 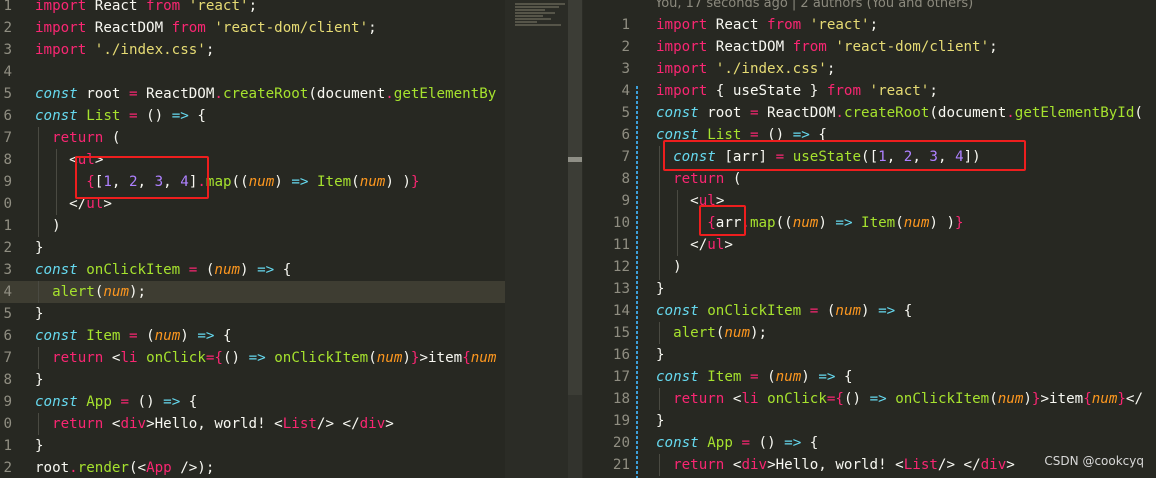 I want to click on code-token: 'react', so click(x=835, y=25).